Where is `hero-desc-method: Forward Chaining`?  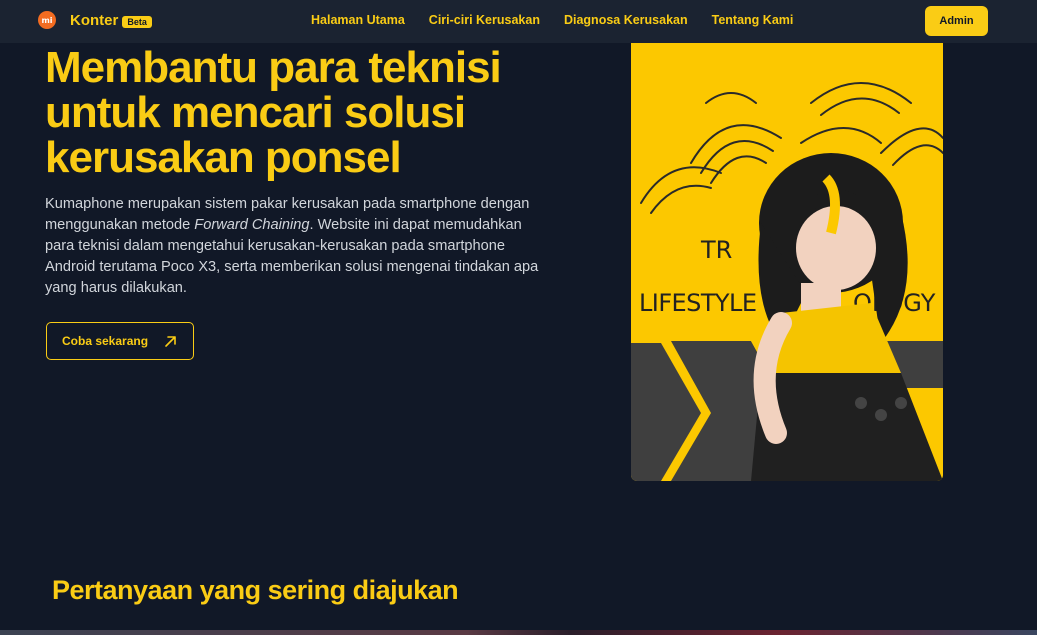 hero-desc-method: Forward Chaining is located at coordinates (252, 225).